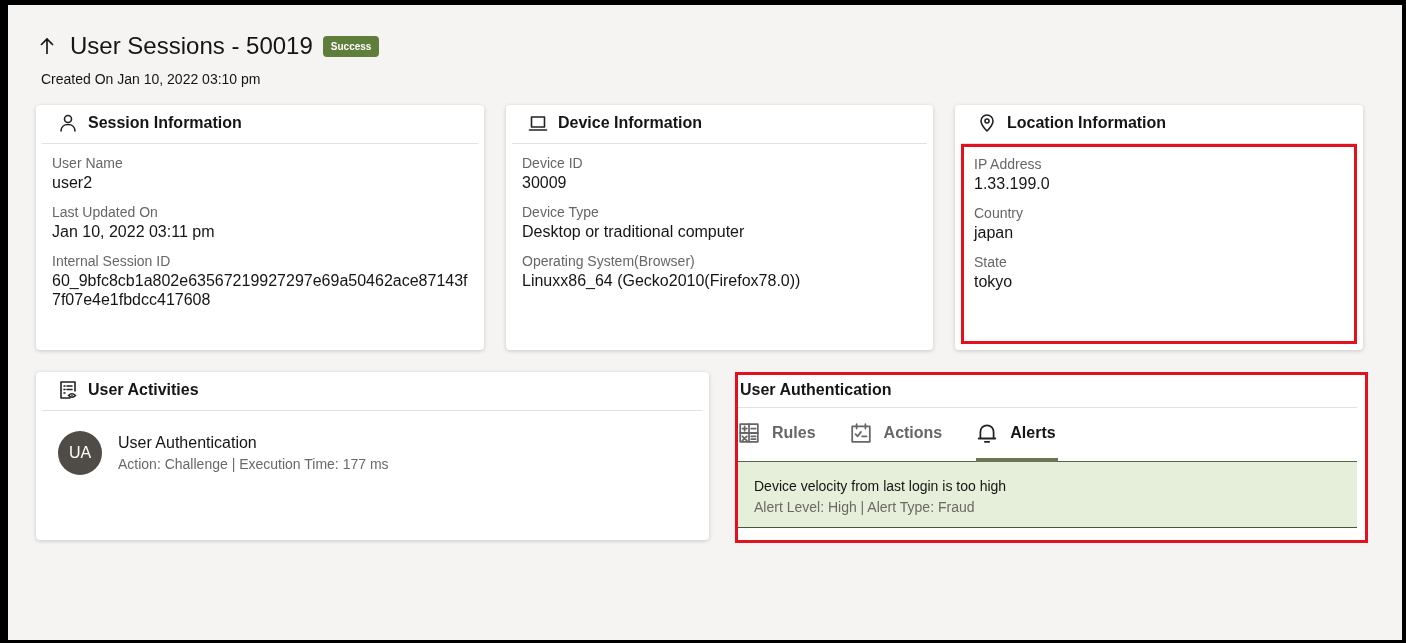 This screenshot has height=643, width=1406. I want to click on field-label: Operating System(Browser), so click(609, 261).